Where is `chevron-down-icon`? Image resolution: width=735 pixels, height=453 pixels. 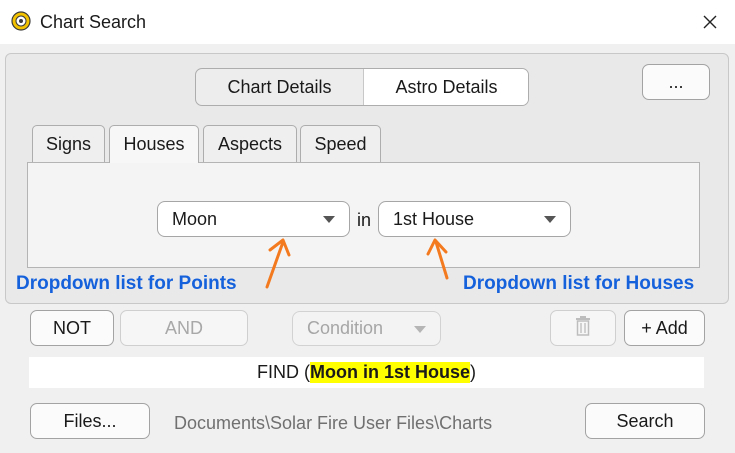 chevron-down-icon is located at coordinates (420, 329).